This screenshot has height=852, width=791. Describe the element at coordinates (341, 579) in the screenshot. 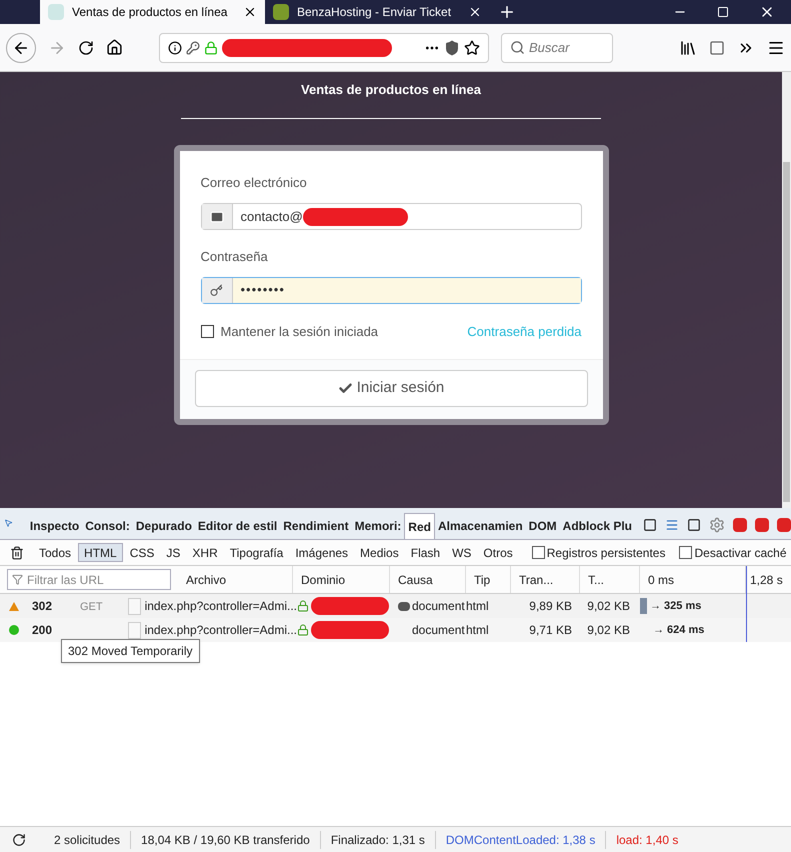

I see `column-header: Dominio` at that location.